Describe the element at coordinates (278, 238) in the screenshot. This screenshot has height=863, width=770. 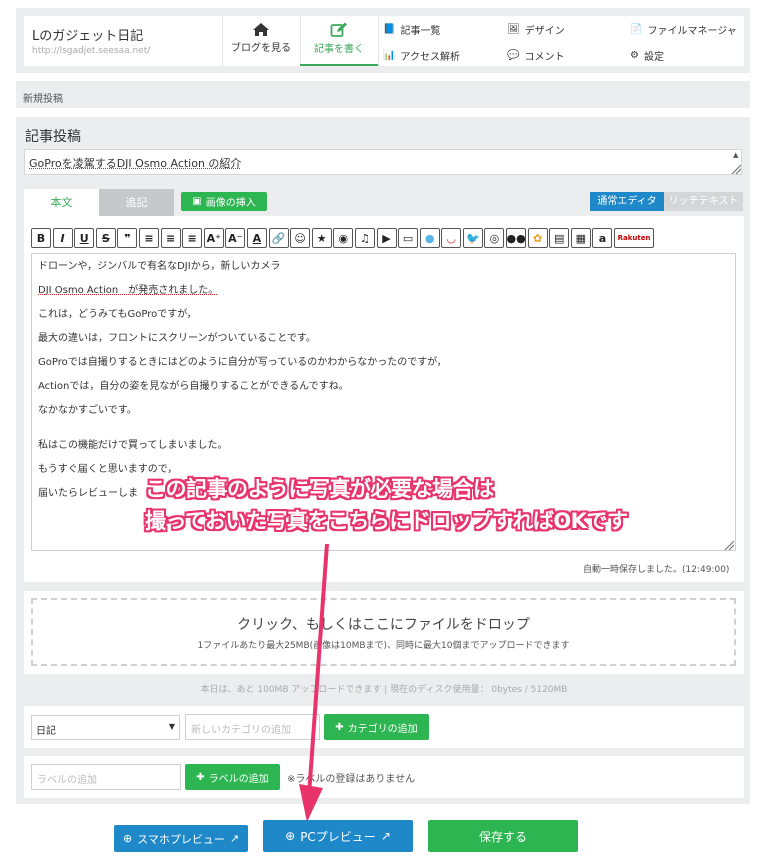
I see `link-icon: 🔗` at that location.